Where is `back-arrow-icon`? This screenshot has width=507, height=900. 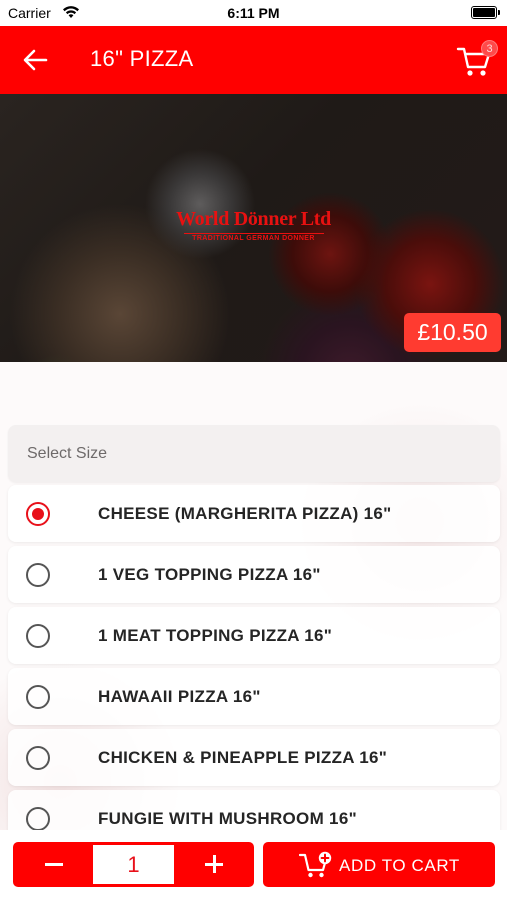
back-arrow-icon is located at coordinates (35, 60).